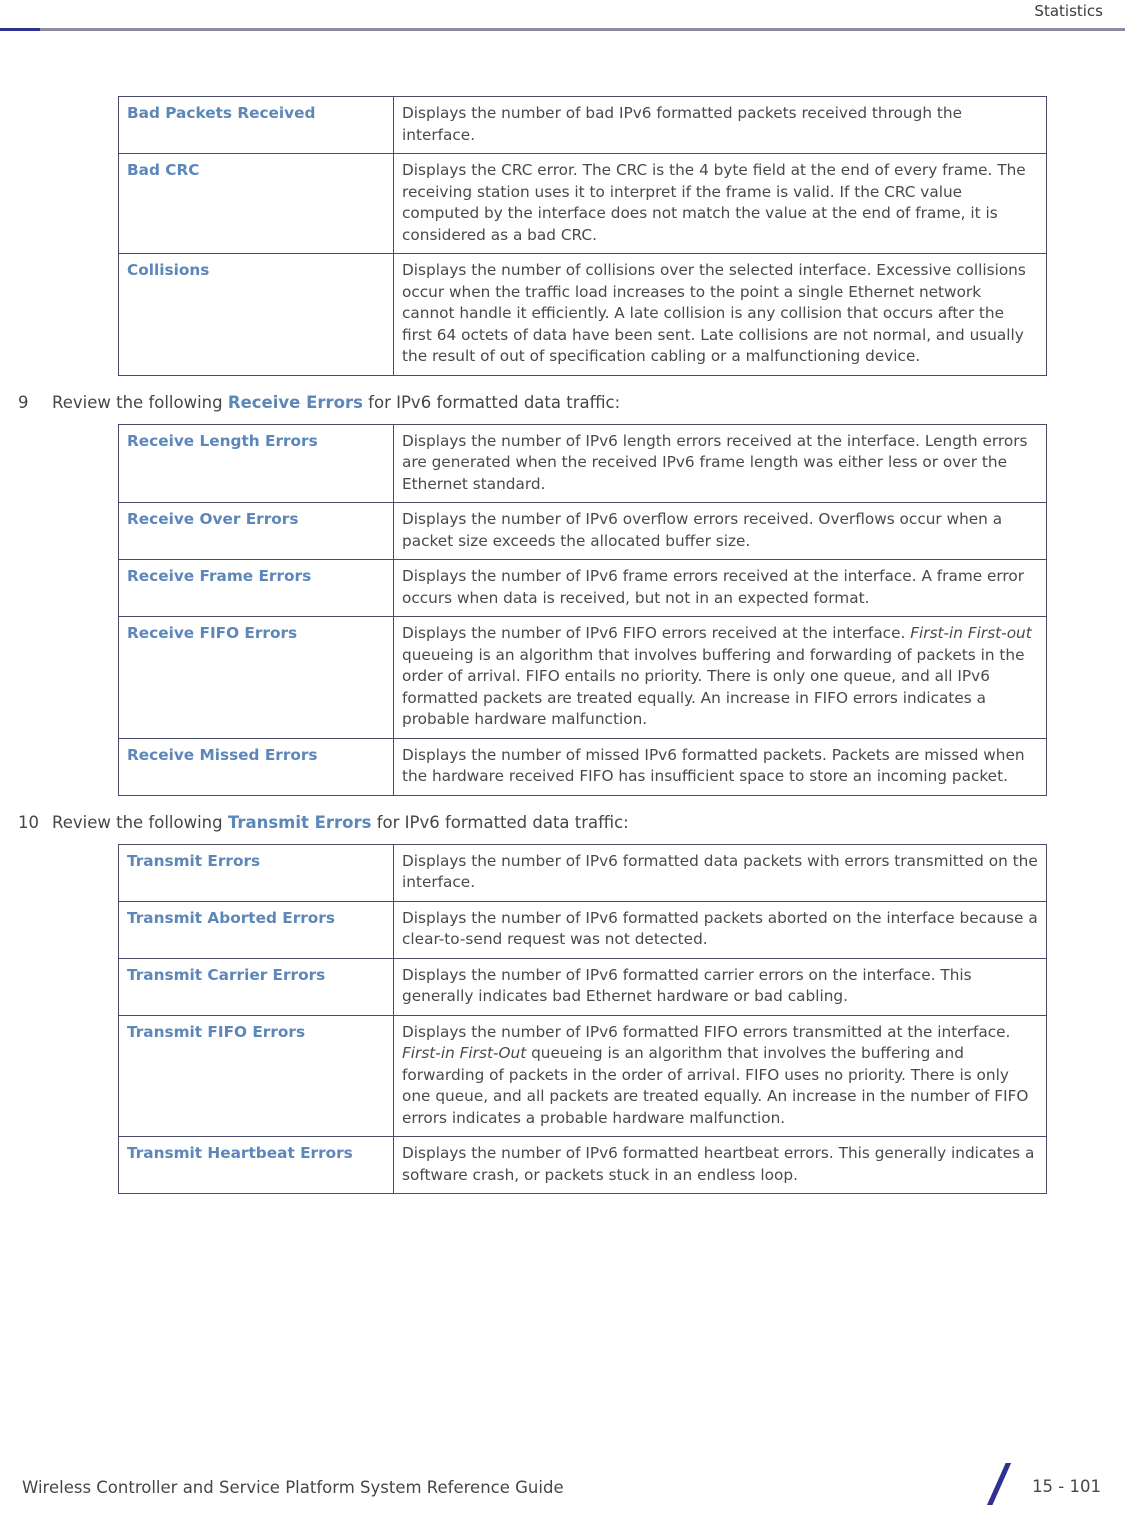 Image resolution: width=1125 pixels, height=1517 pixels. Describe the element at coordinates (256, 929) in the screenshot. I see `table-term: Transmit Aborted Errors` at that location.